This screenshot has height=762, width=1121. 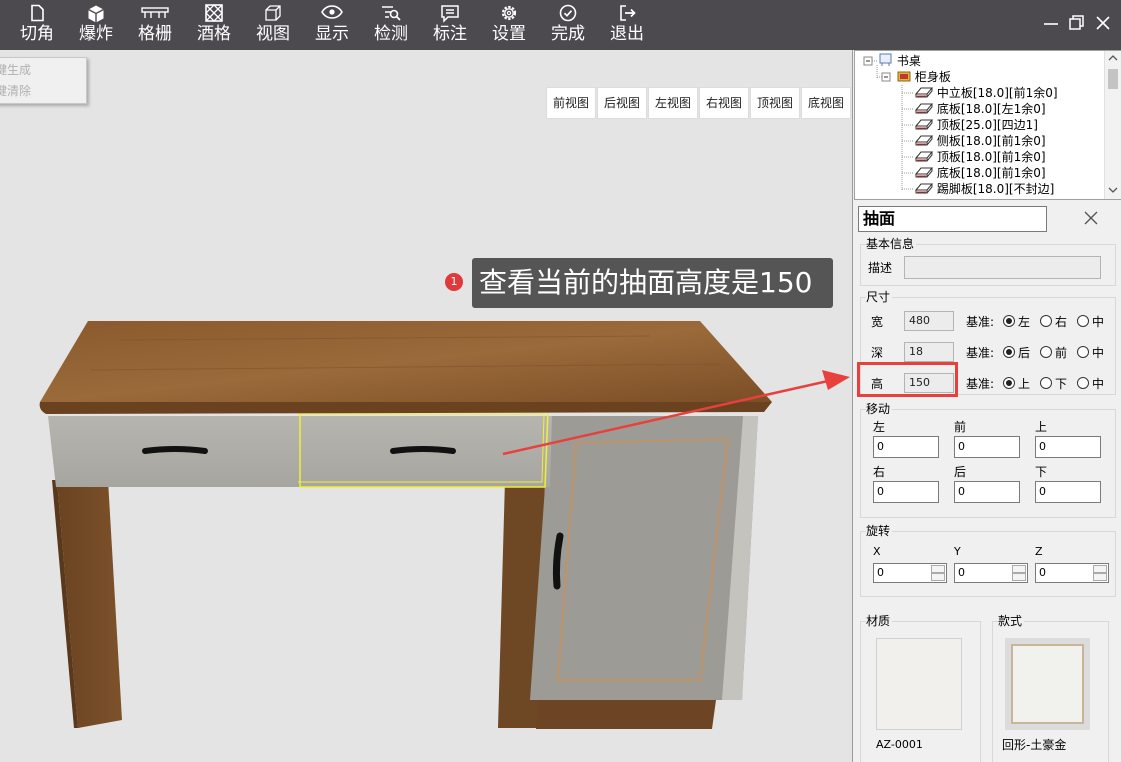 What do you see at coordinates (988, 460) in the screenshot?
I see `move-group: 移动 左 0 前 0 上 0 右 0 后 0 下 0` at bounding box center [988, 460].